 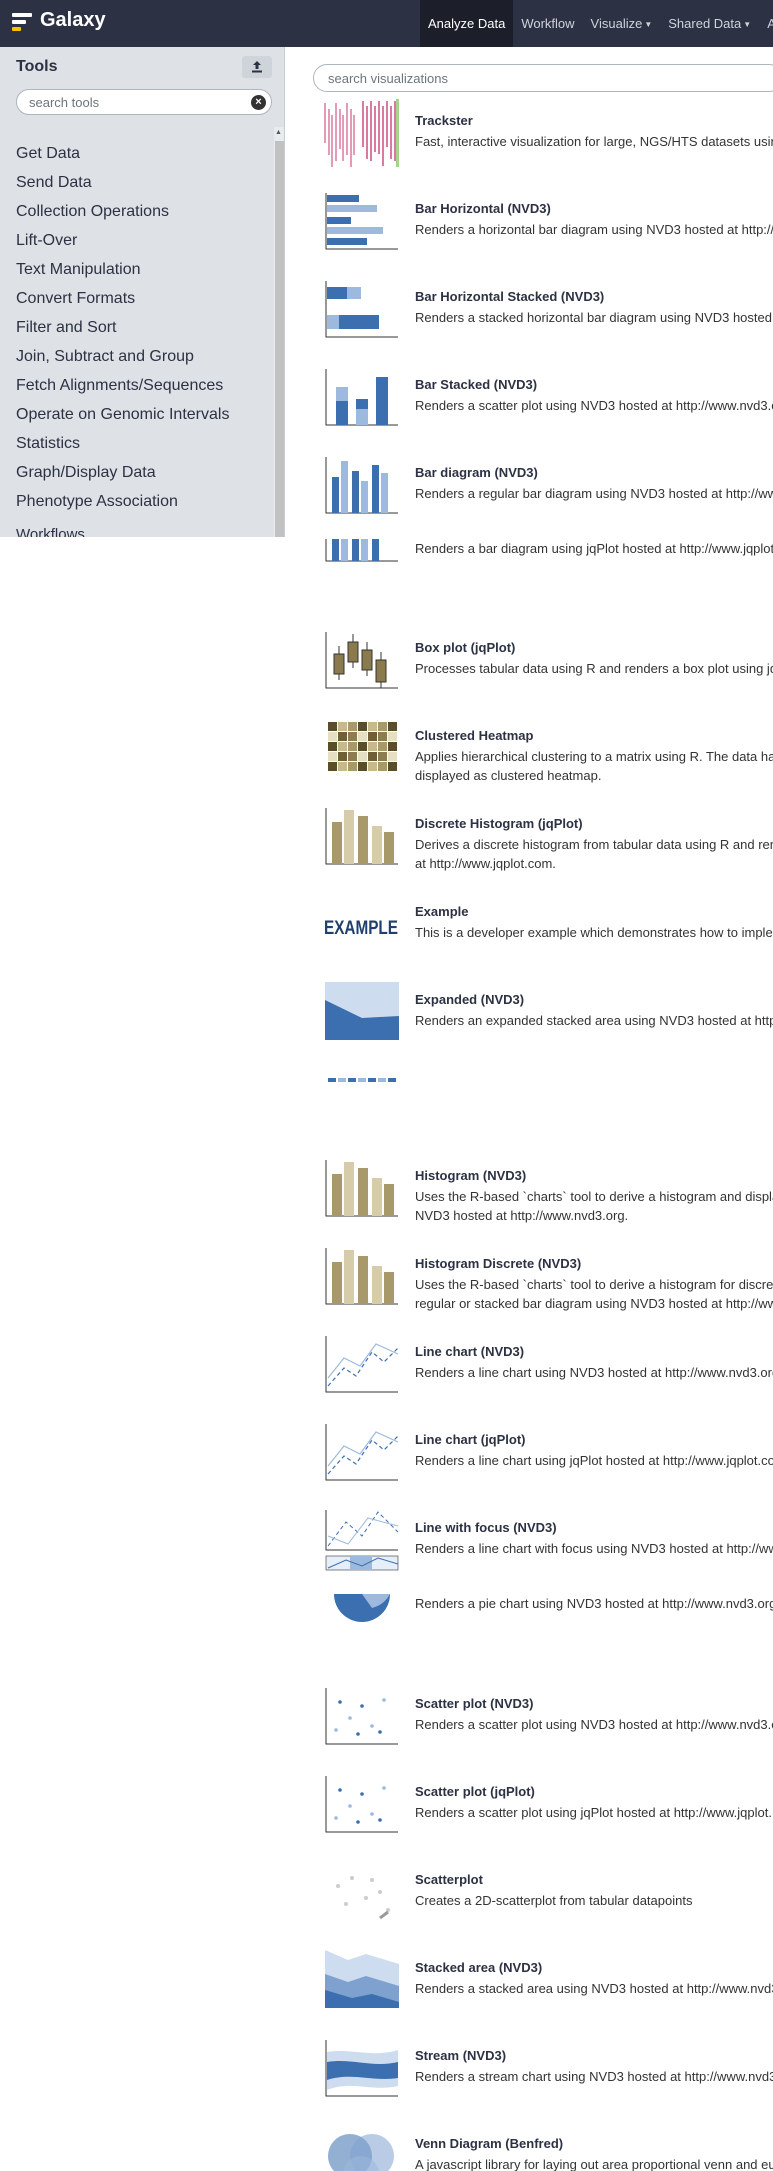 I want to click on scrollbar-thumb, so click(x=279, y=339).